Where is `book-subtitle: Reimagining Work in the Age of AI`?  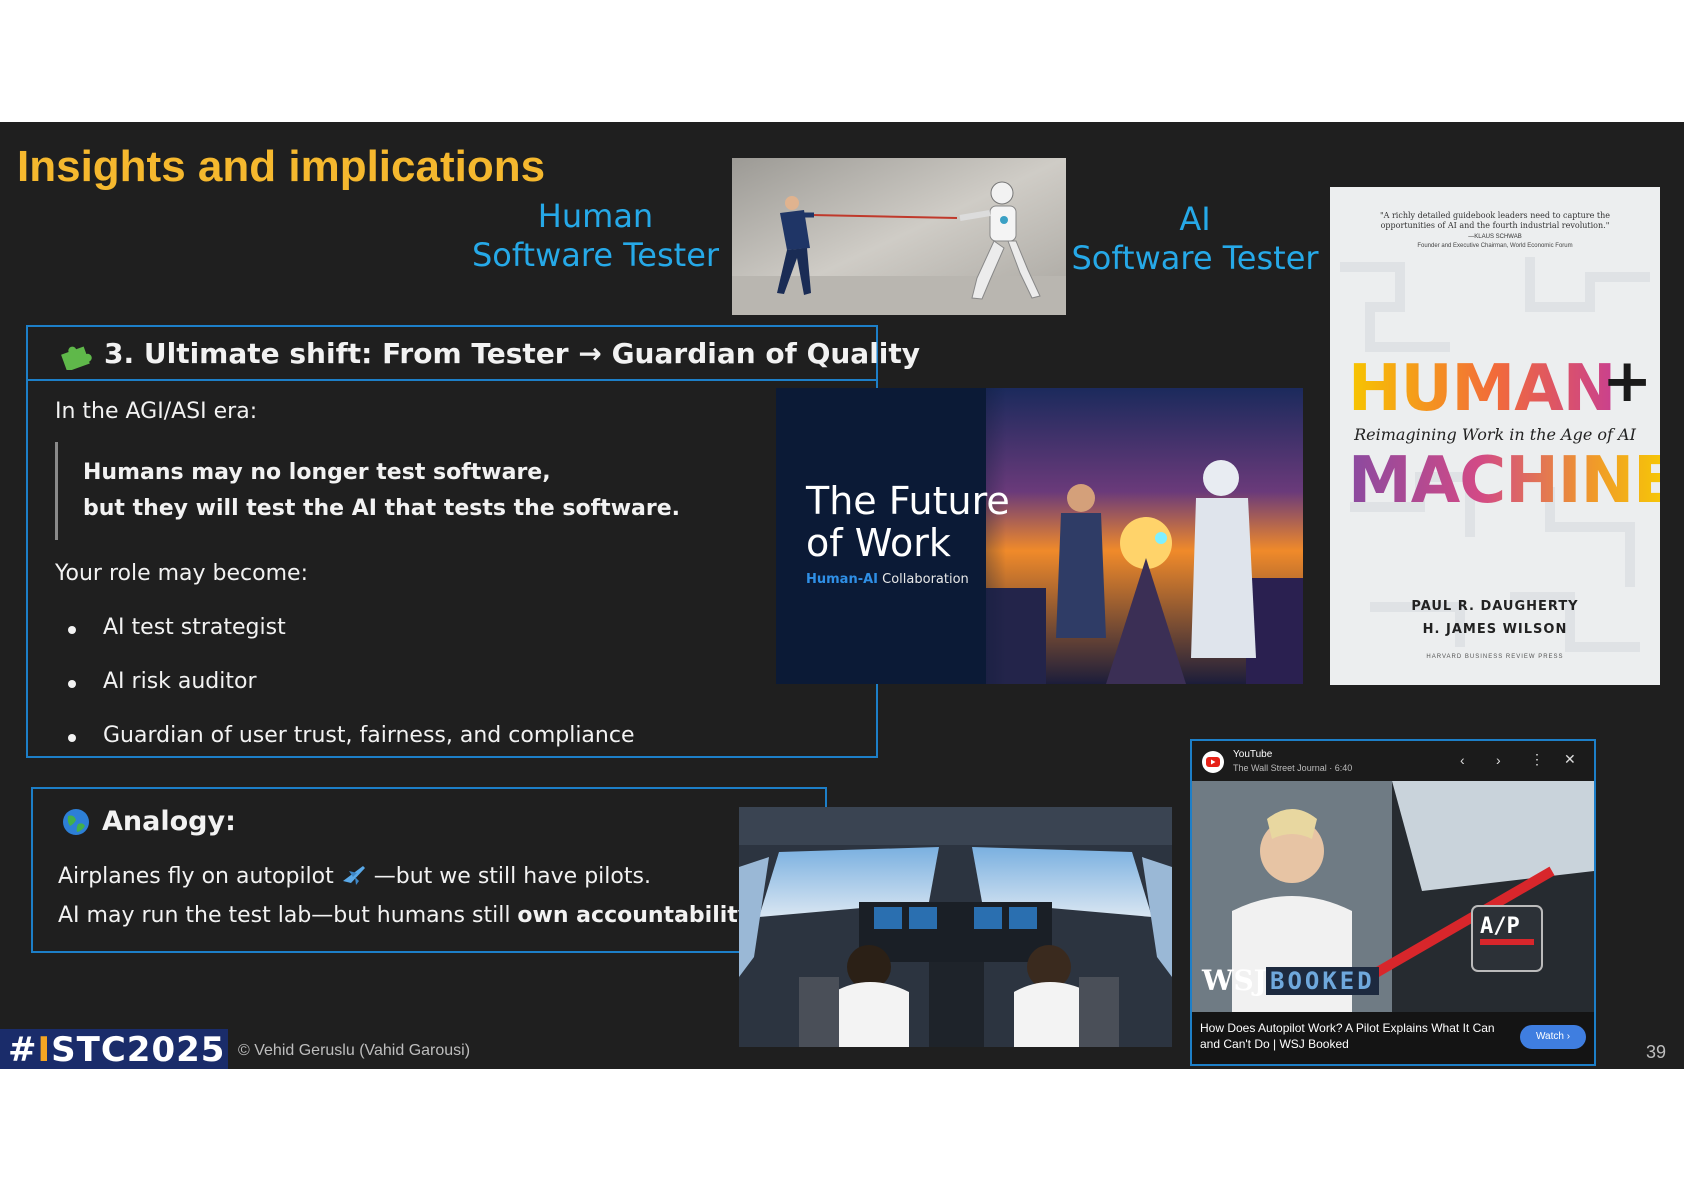
book-subtitle: Reimagining Work in the Age of AI is located at coordinates (1495, 434).